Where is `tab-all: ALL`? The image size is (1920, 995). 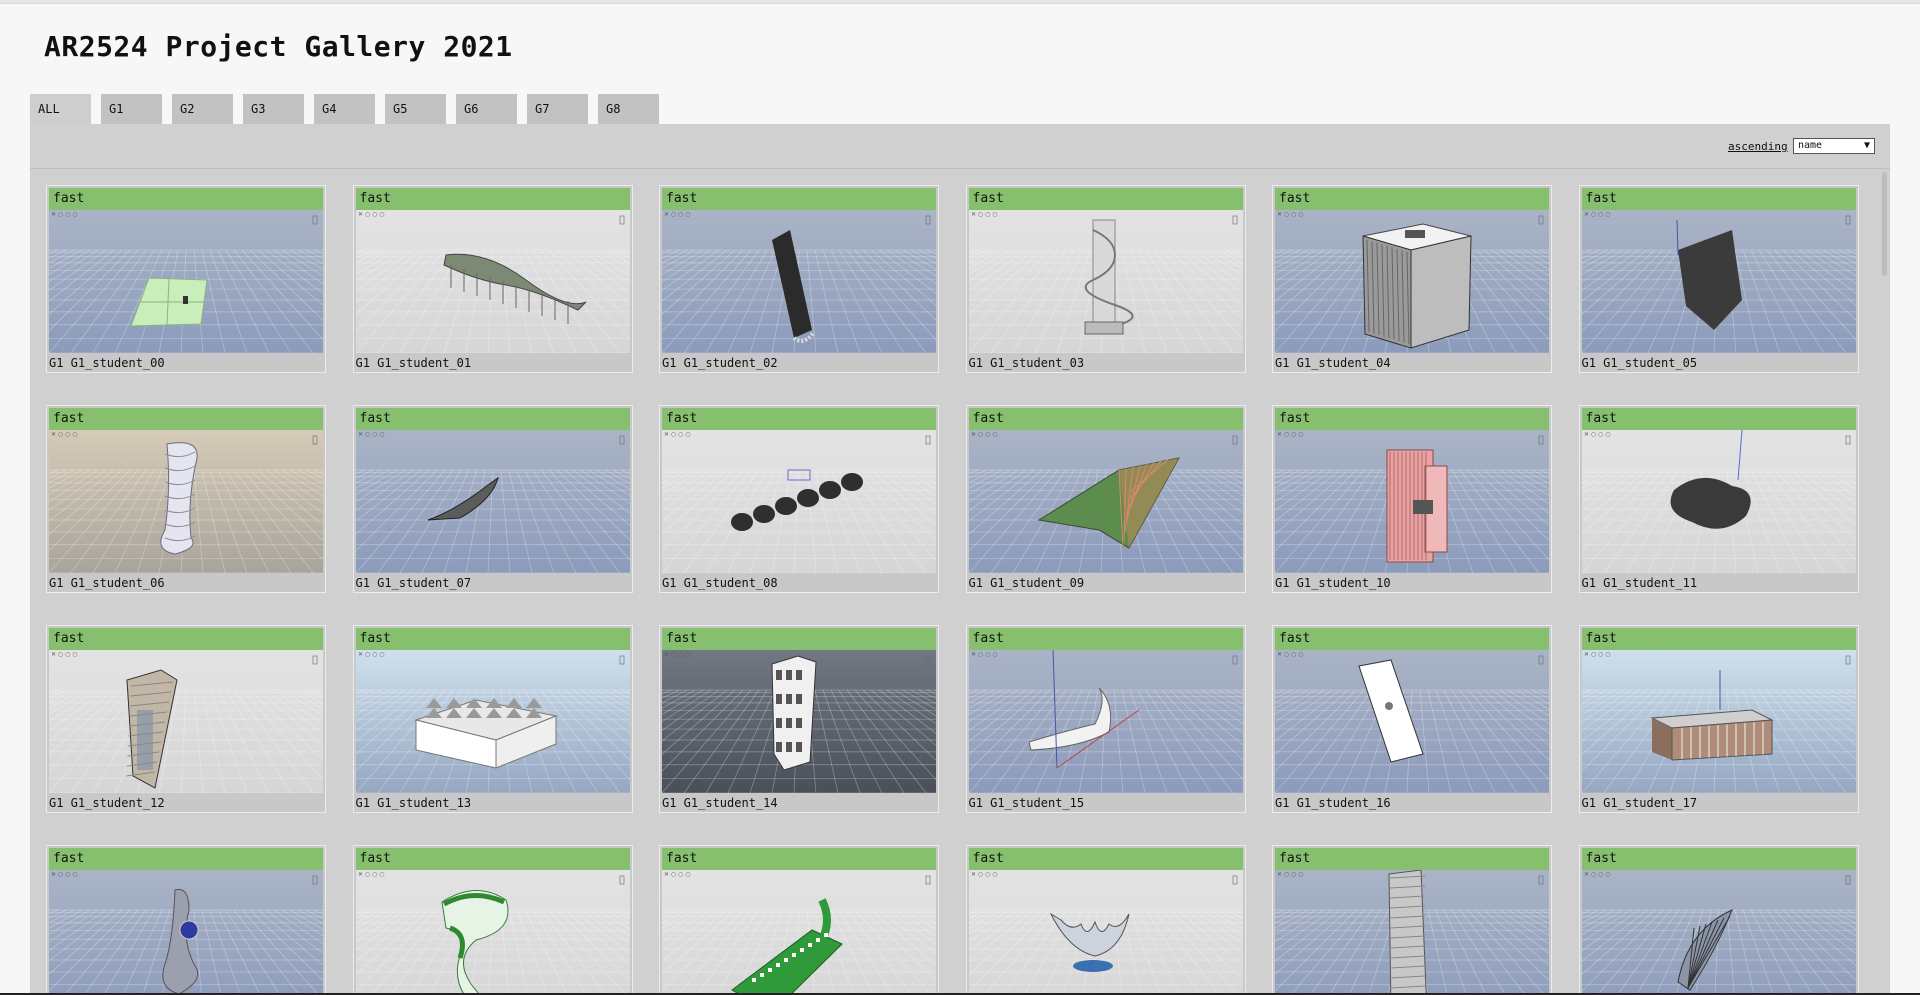
tab-all: ALL is located at coordinates (60, 109).